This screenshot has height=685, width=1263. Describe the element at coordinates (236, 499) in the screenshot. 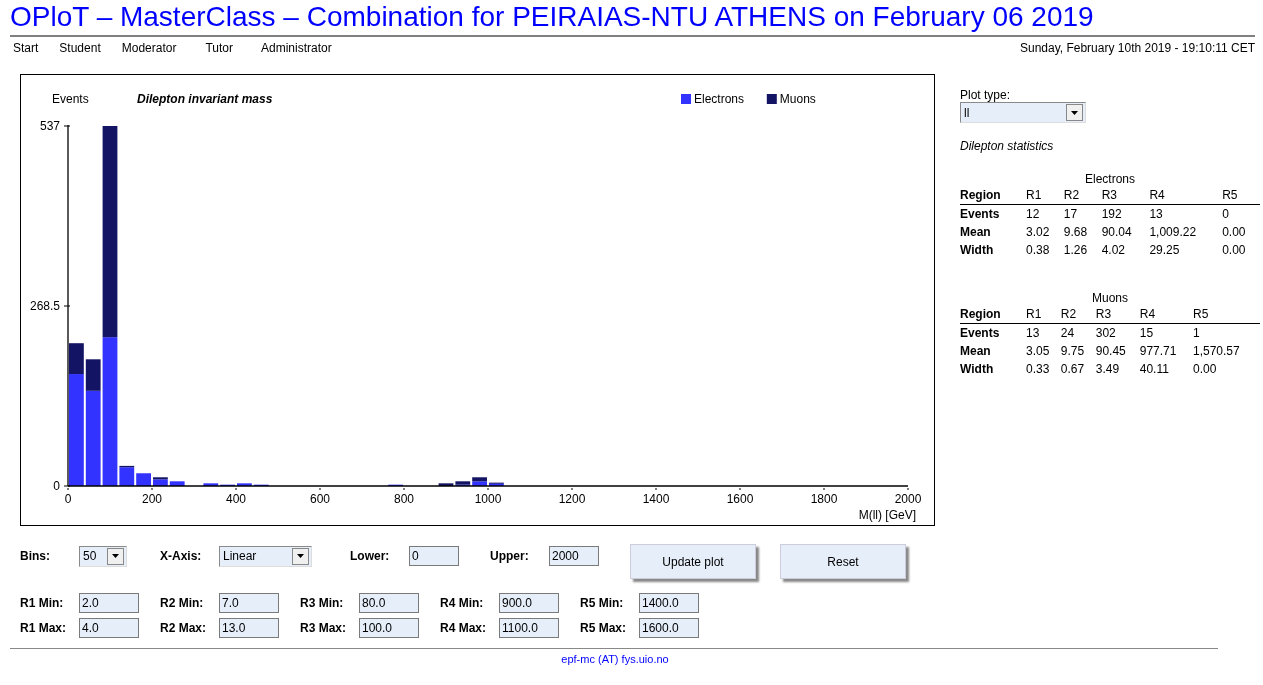

I see `x-tick-label: 400` at that location.